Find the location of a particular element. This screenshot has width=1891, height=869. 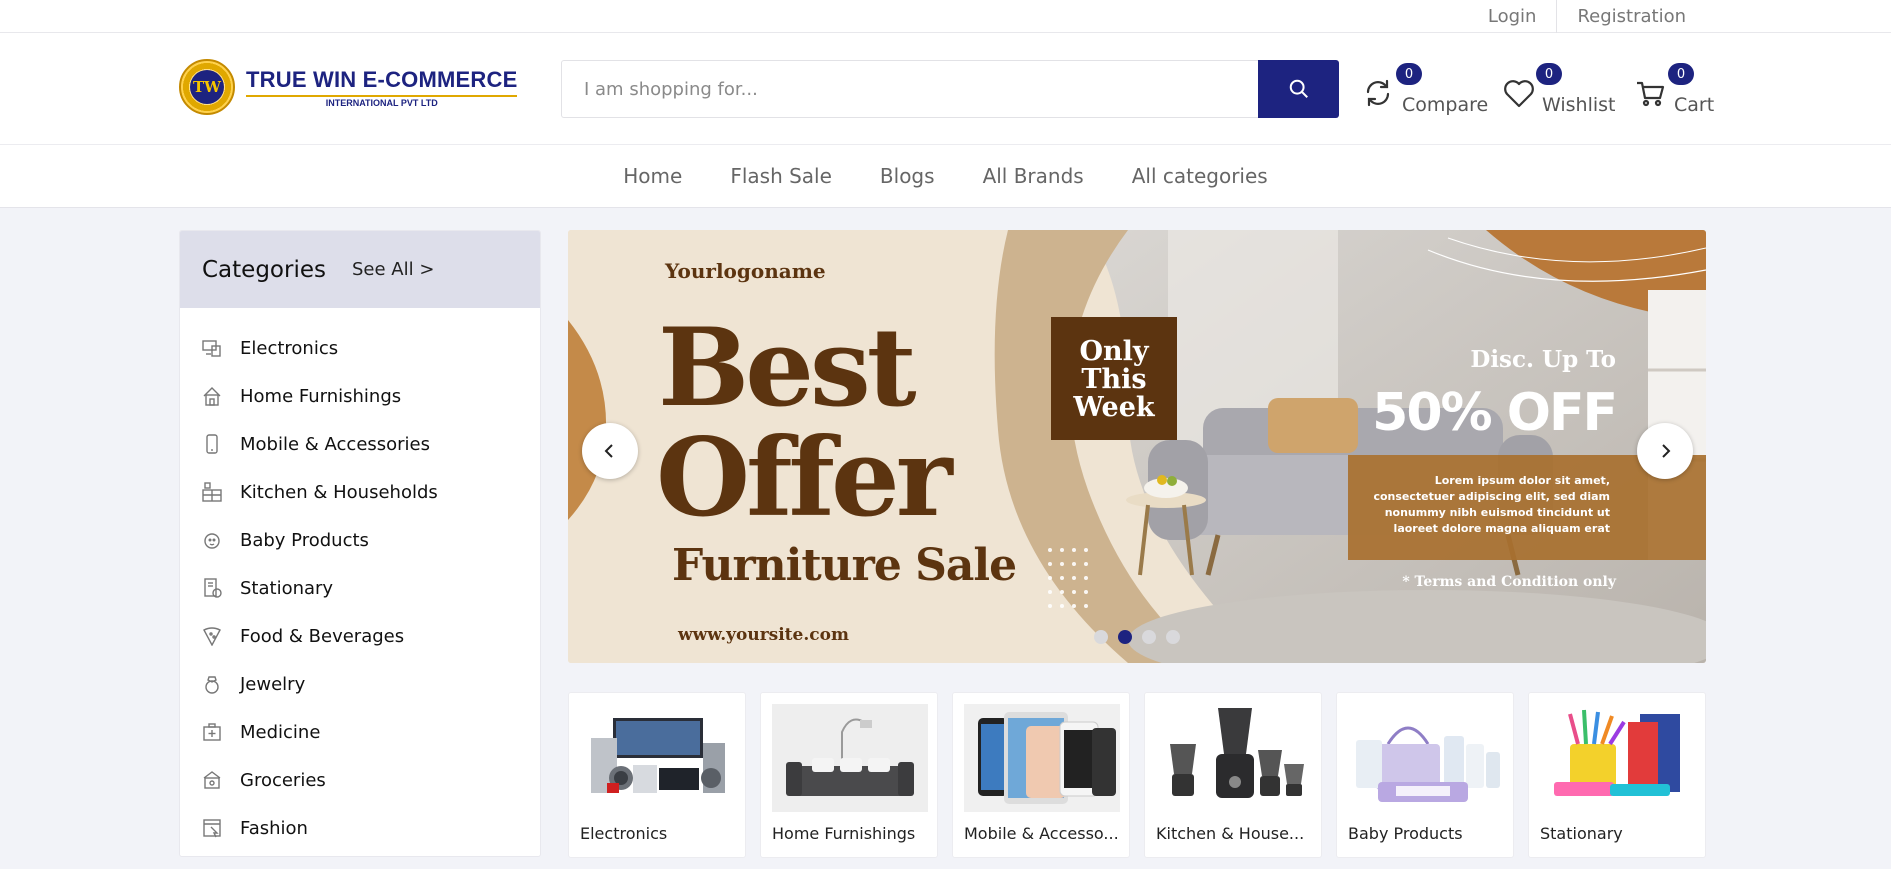

ring-icon is located at coordinates (212, 684).